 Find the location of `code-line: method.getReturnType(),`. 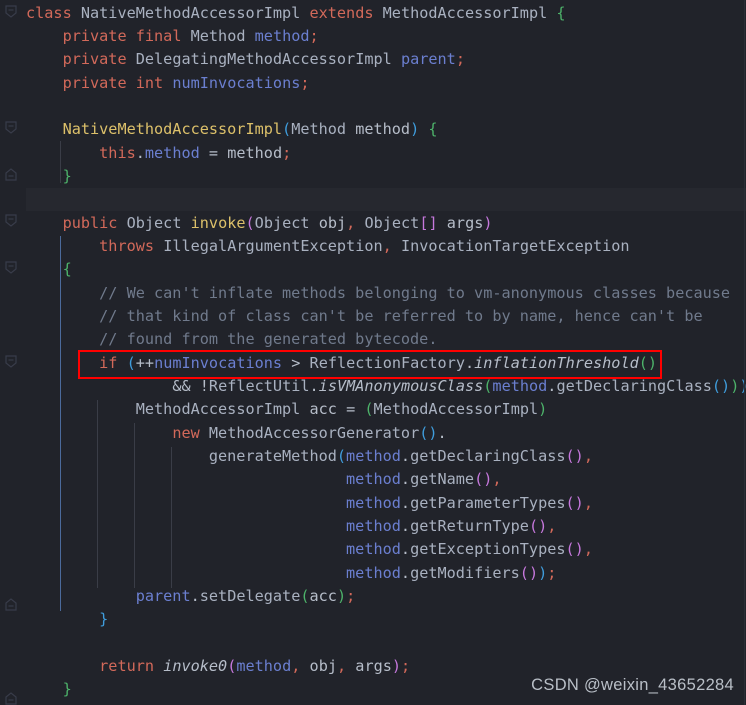

code-line: method.getReturnType(), is located at coordinates (373, 526).